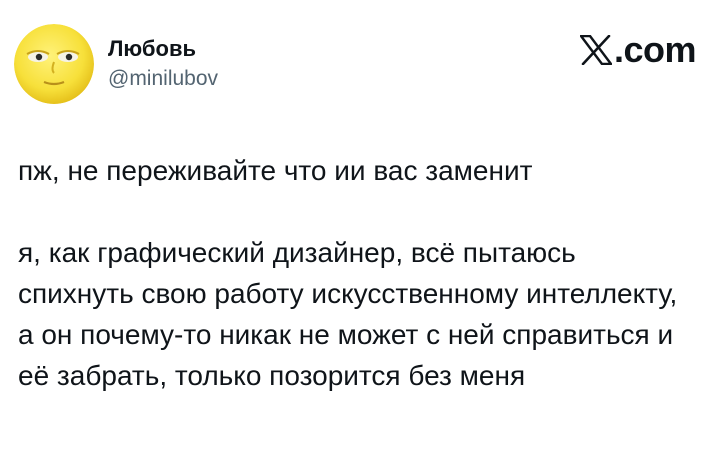  Describe the element at coordinates (655, 49) in the screenshot. I see `brand-domain-text: .com` at that location.